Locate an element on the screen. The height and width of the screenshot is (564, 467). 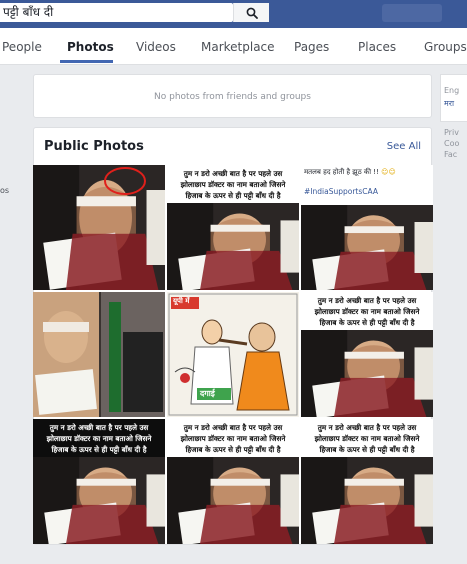
cookies-link: Coo is located at coordinates (451, 143).